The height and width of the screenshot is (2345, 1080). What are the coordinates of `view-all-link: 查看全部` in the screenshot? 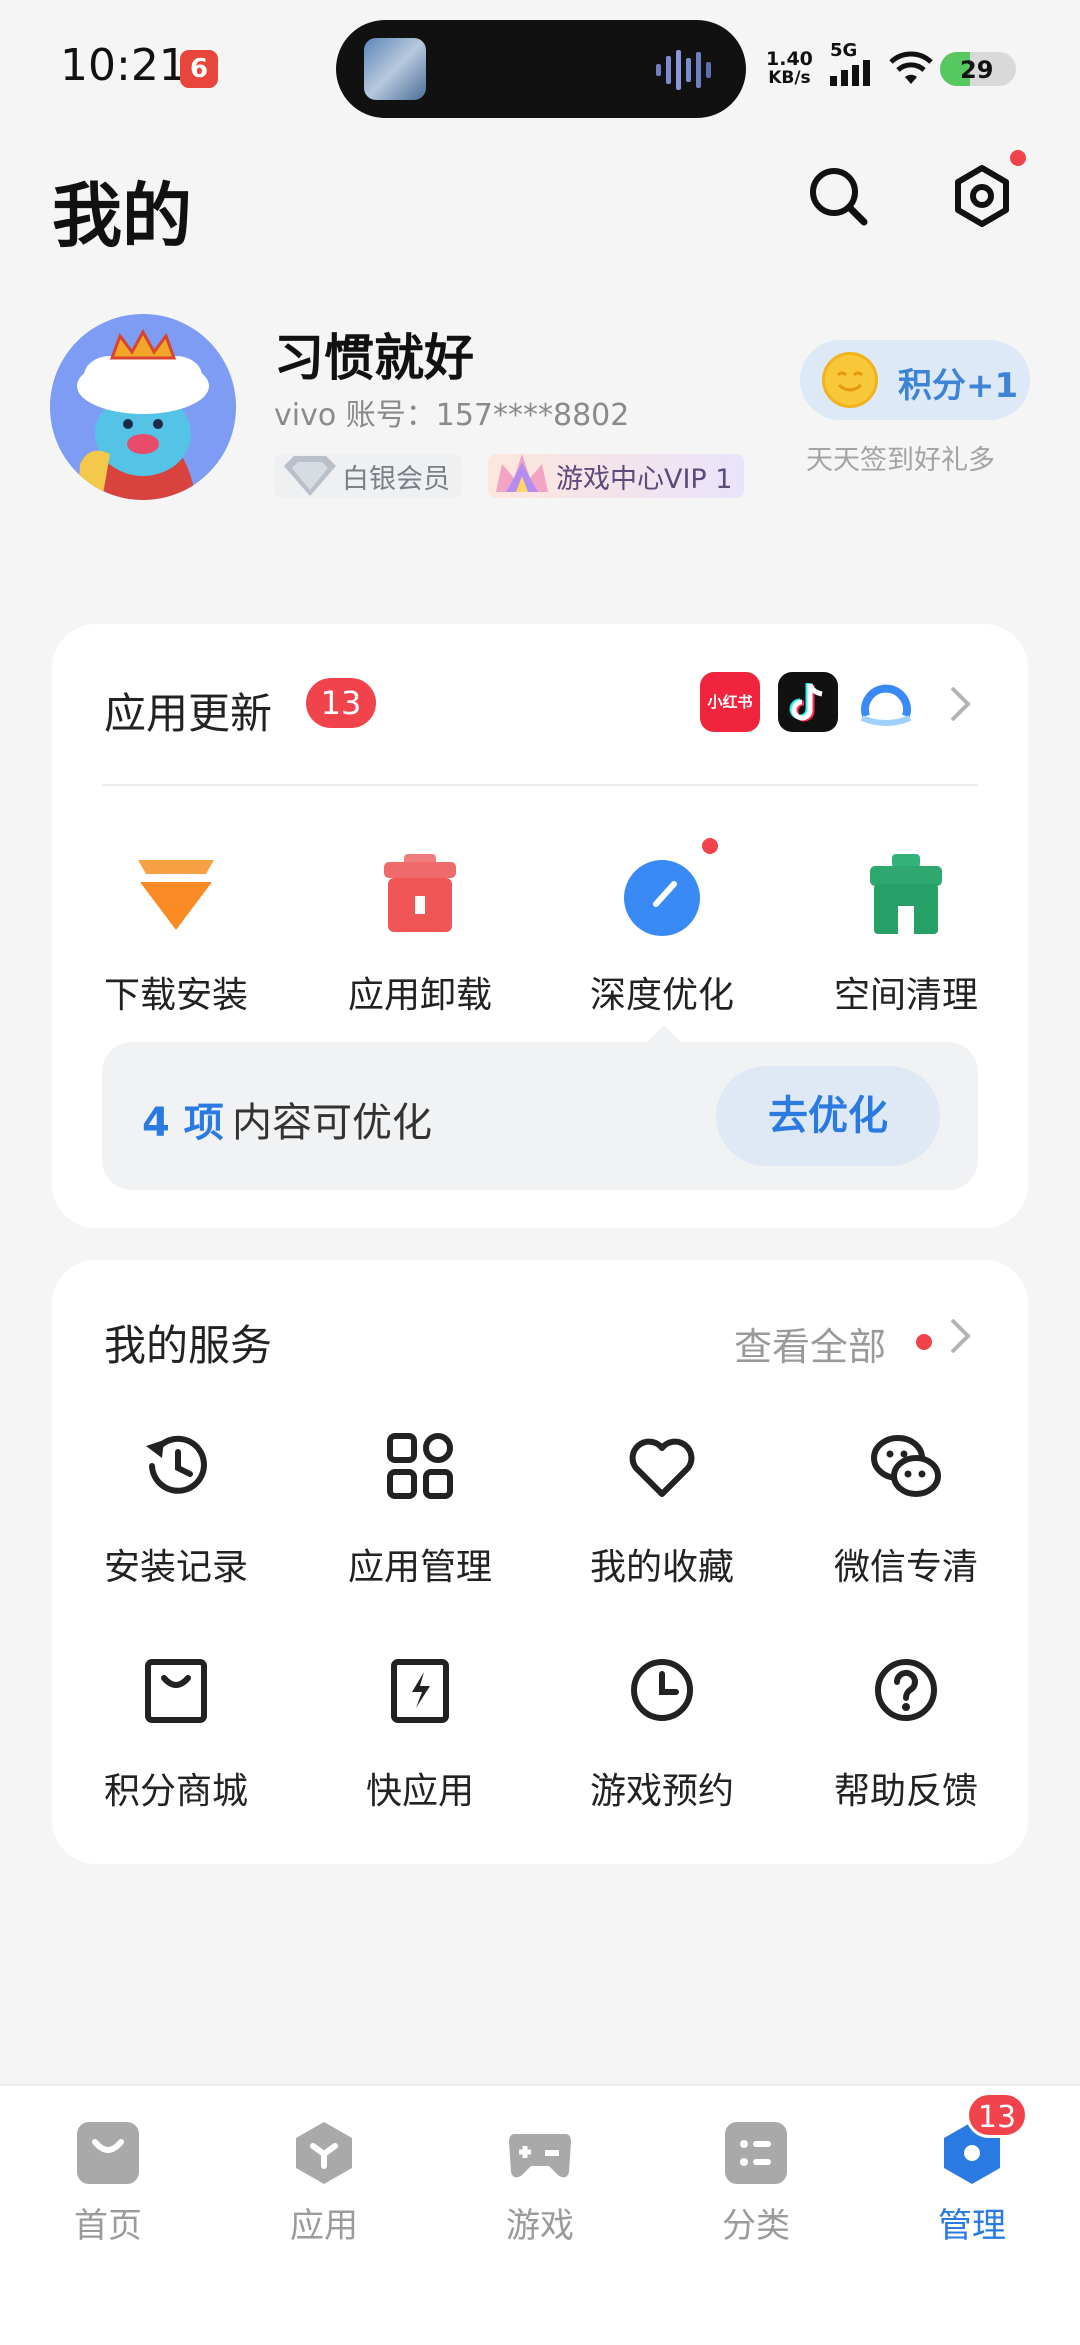 It's located at (810, 1343).